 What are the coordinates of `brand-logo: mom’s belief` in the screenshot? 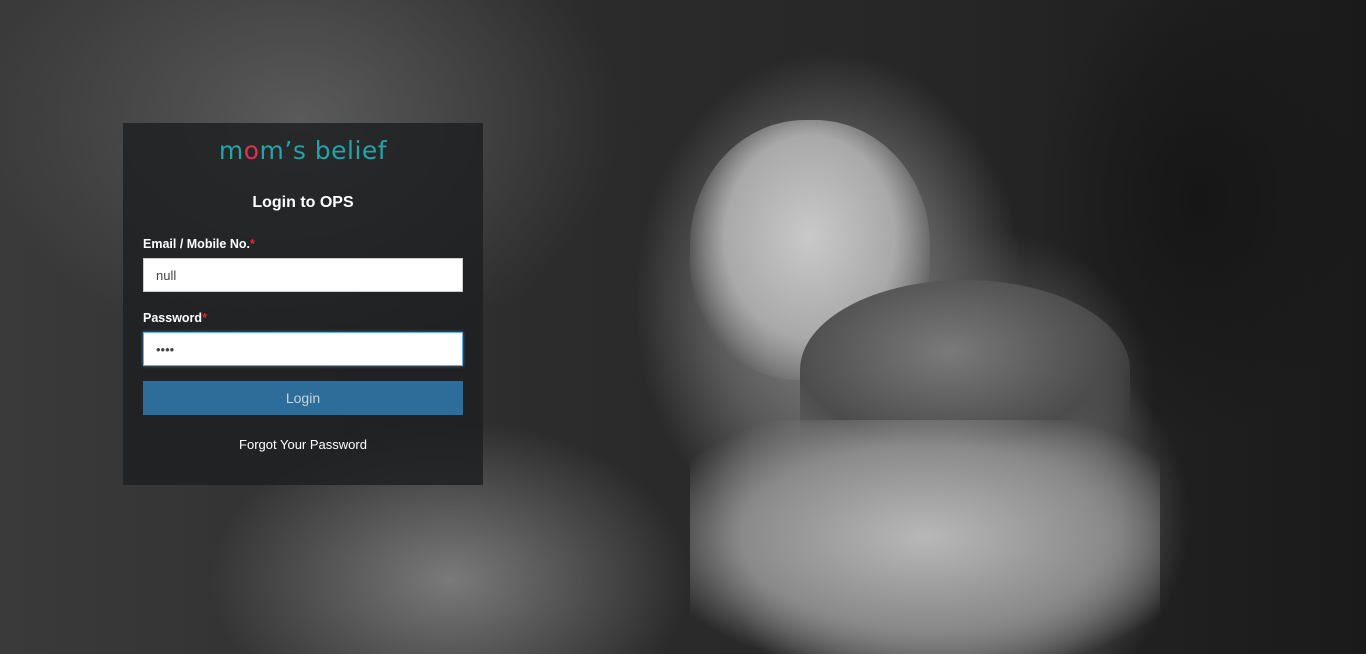 It's located at (303, 151).